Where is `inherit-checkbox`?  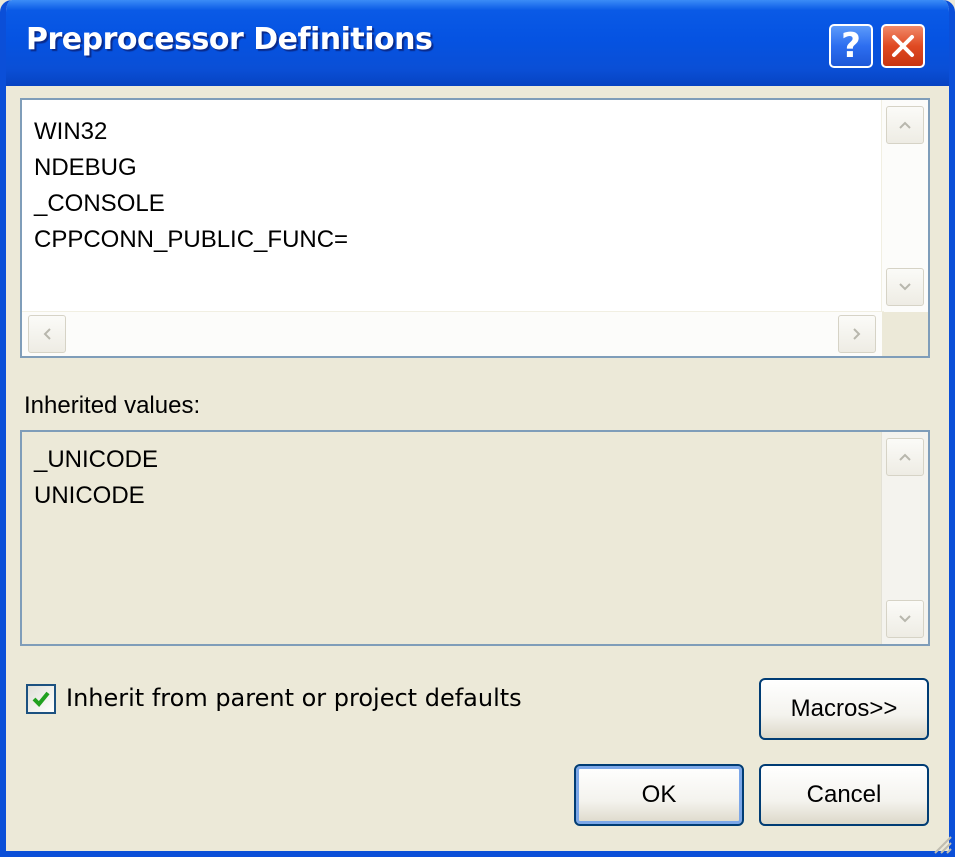
inherit-checkbox is located at coordinates (41, 699).